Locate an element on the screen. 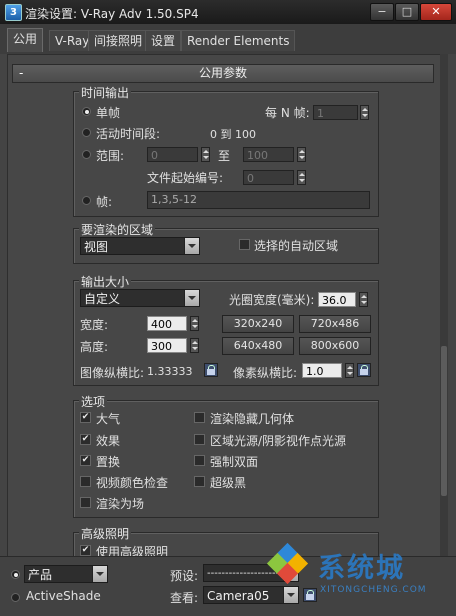 This screenshot has height=616, width=456. render-area-value: 视图 is located at coordinates (96, 247).